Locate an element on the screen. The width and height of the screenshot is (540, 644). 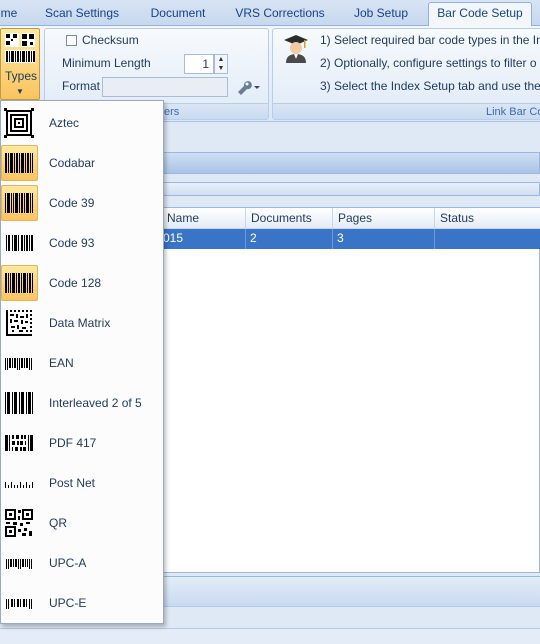
column-header-documents: Documents is located at coordinates (288, 218).